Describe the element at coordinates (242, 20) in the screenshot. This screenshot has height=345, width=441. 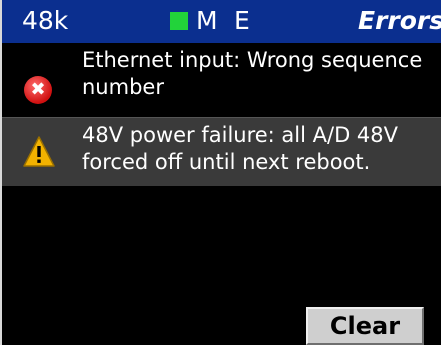
I see `mode-e-label: E` at that location.